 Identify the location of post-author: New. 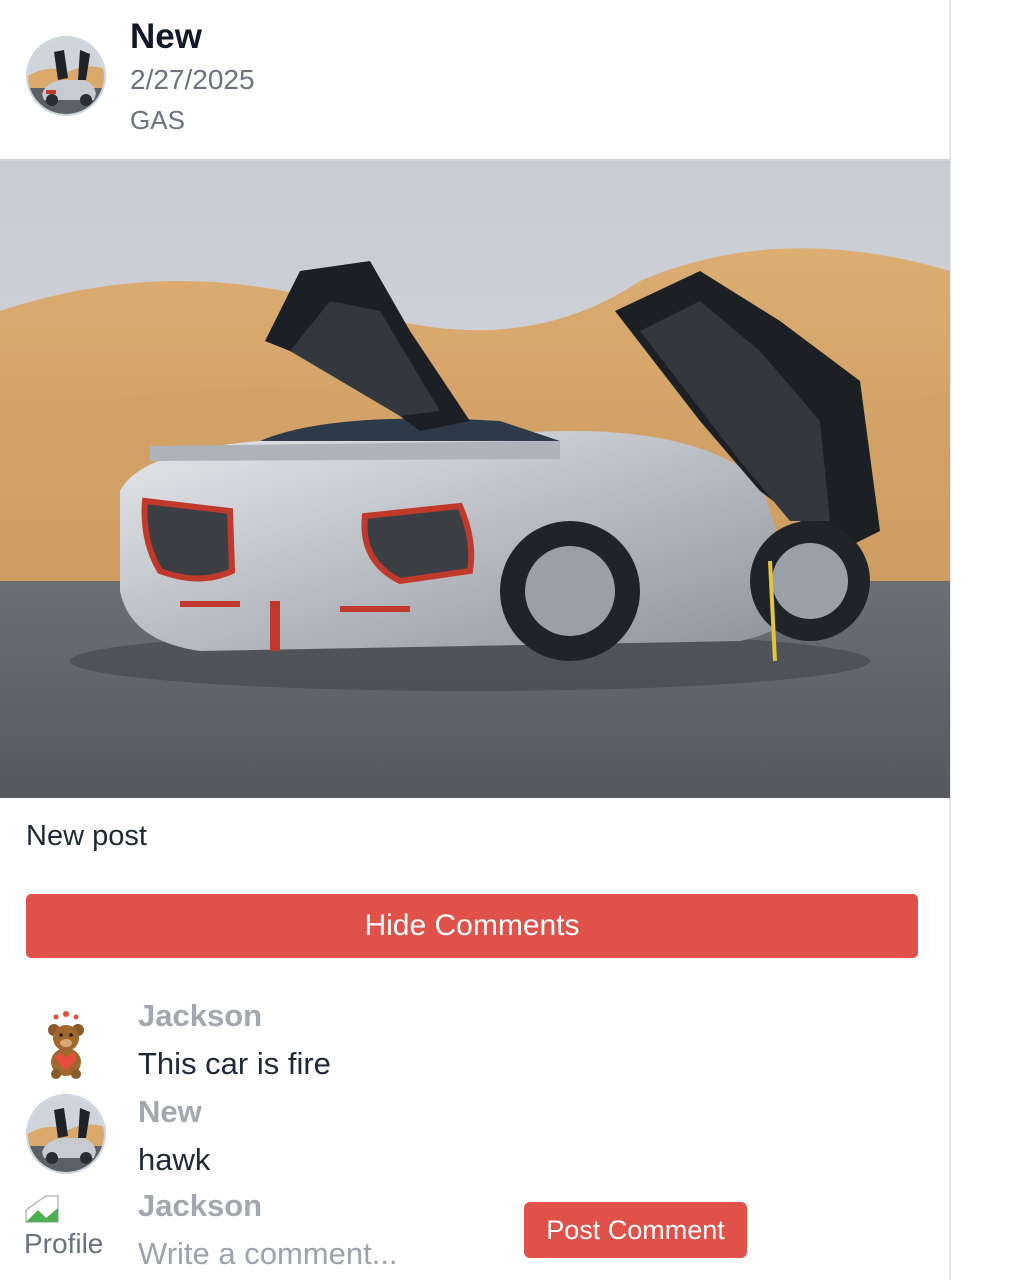
(192, 37).